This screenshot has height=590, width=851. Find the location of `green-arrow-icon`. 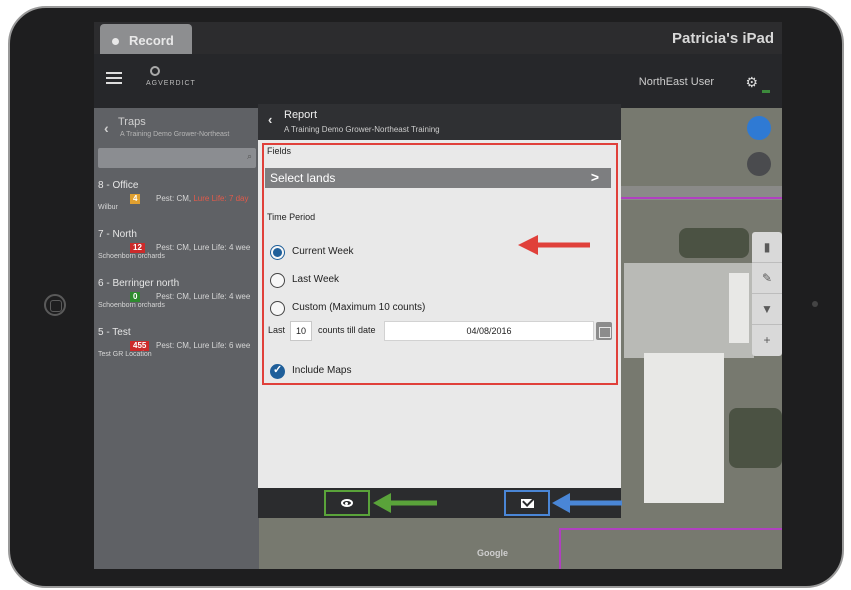

green-arrow-icon is located at coordinates (405, 503).